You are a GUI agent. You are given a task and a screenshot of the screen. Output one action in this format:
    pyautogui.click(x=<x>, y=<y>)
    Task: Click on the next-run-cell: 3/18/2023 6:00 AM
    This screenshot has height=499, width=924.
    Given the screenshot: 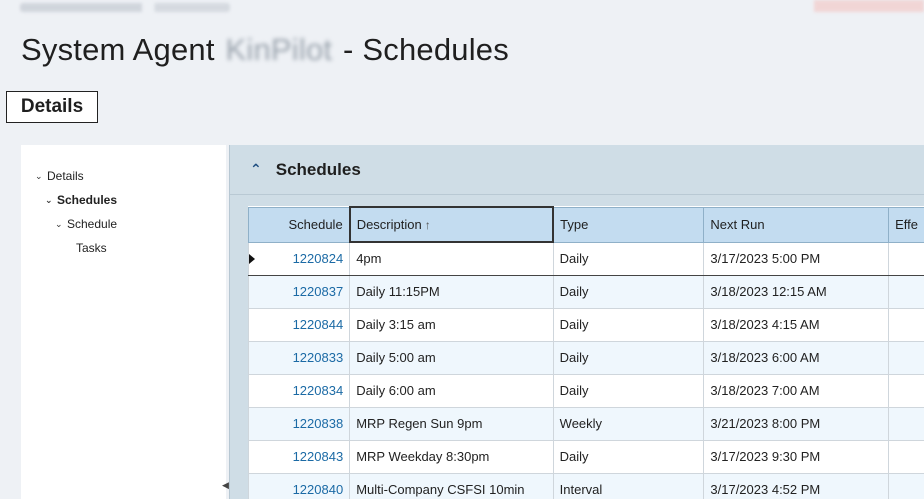 What is the action you would take?
    pyautogui.click(x=796, y=357)
    